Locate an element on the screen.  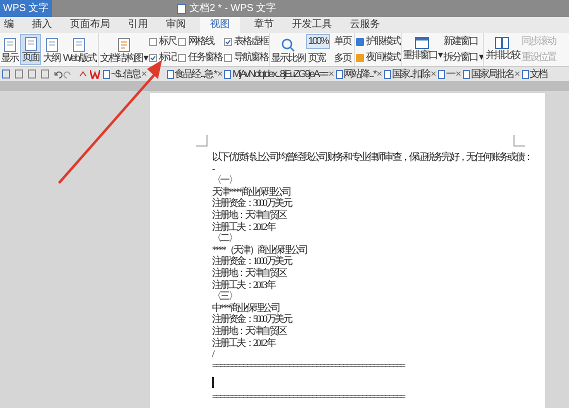
document-text-line: 以下优质转让公司均曾经我公司财务和专业律师审查，保证税务完好，无任何账务或债： is located at coordinates (372, 158).